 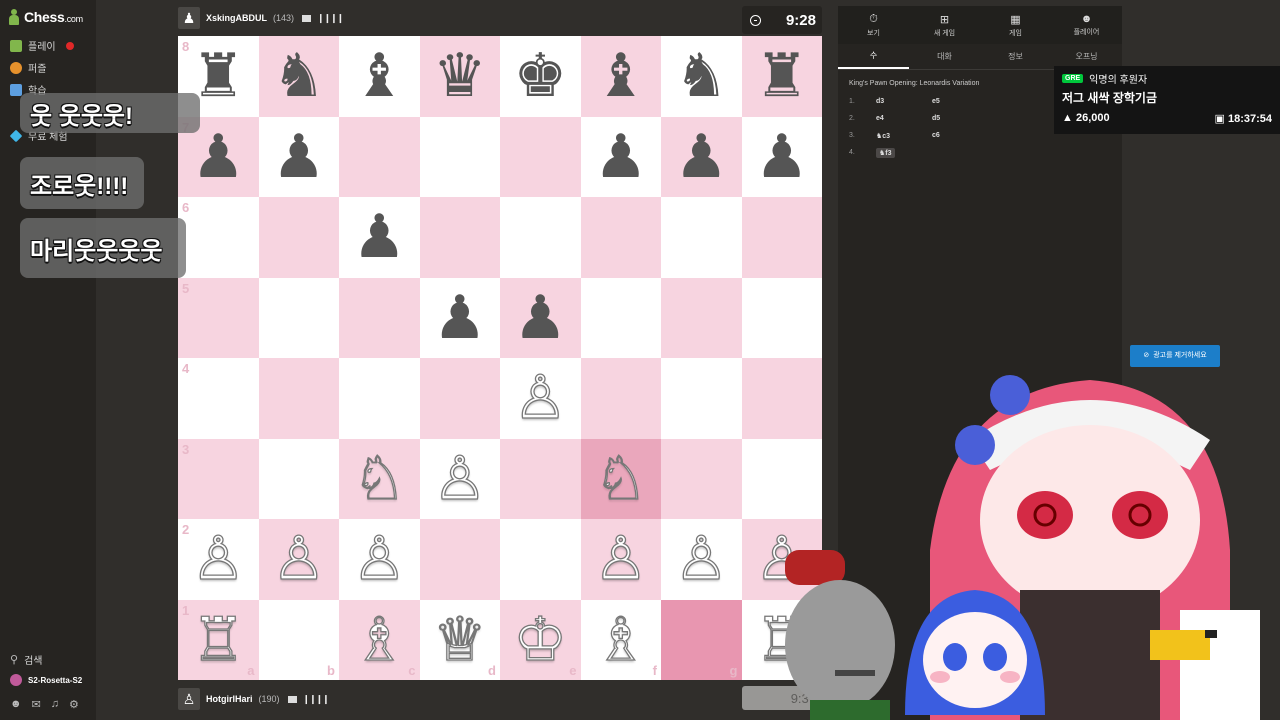 I want to click on square-c4, so click(x=379, y=398).